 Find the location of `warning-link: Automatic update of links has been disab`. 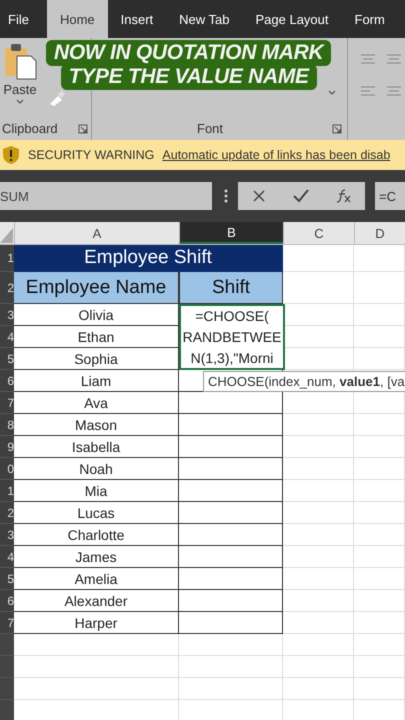

warning-link: Automatic update of links has been disab is located at coordinates (276, 155).